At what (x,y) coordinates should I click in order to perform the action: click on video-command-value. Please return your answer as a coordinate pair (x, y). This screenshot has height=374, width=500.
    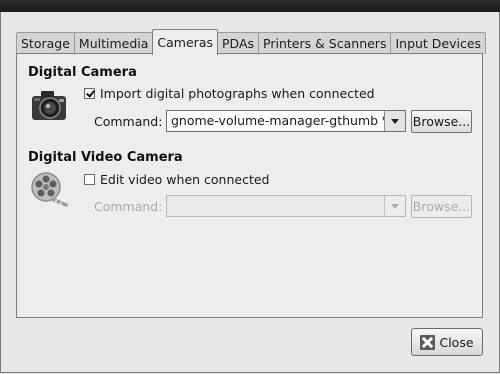
    Looking at the image, I should click on (275, 206).